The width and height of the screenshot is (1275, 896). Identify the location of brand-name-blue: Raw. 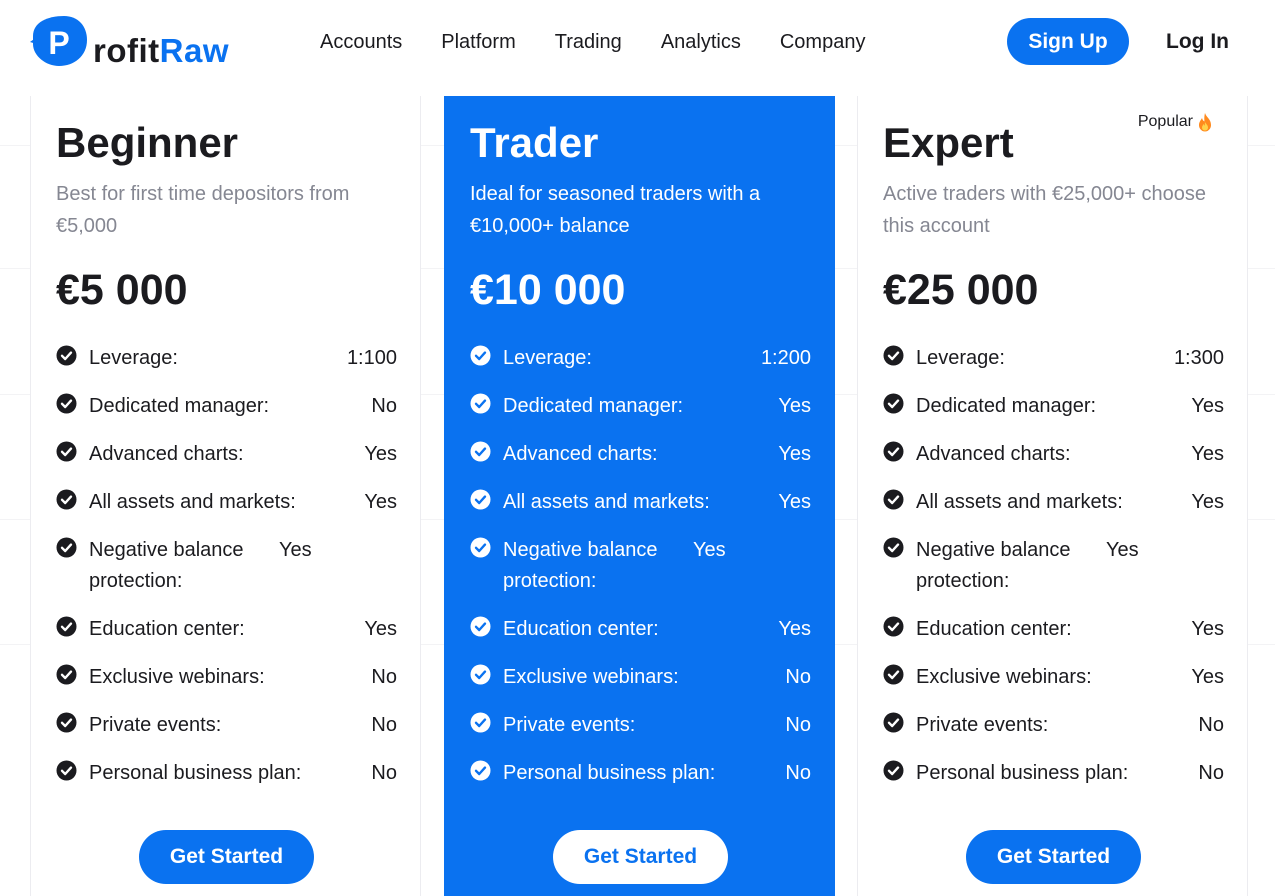
(194, 50).